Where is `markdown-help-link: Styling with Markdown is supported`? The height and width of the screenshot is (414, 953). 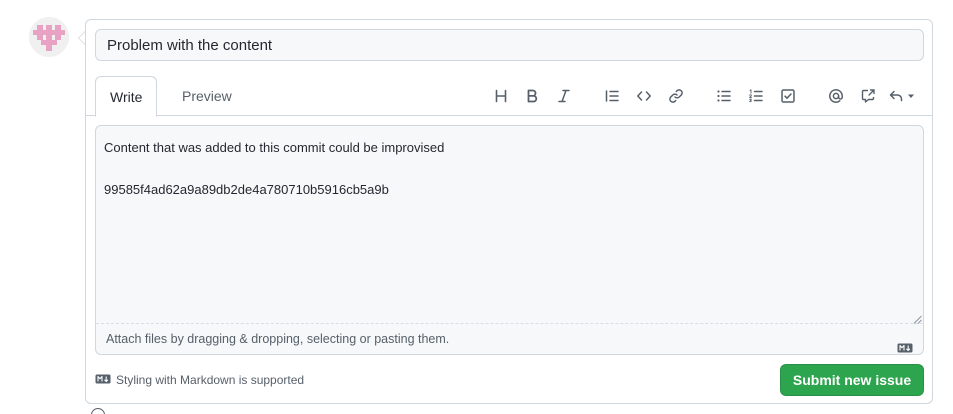 markdown-help-link: Styling with Markdown is supported is located at coordinates (199, 380).